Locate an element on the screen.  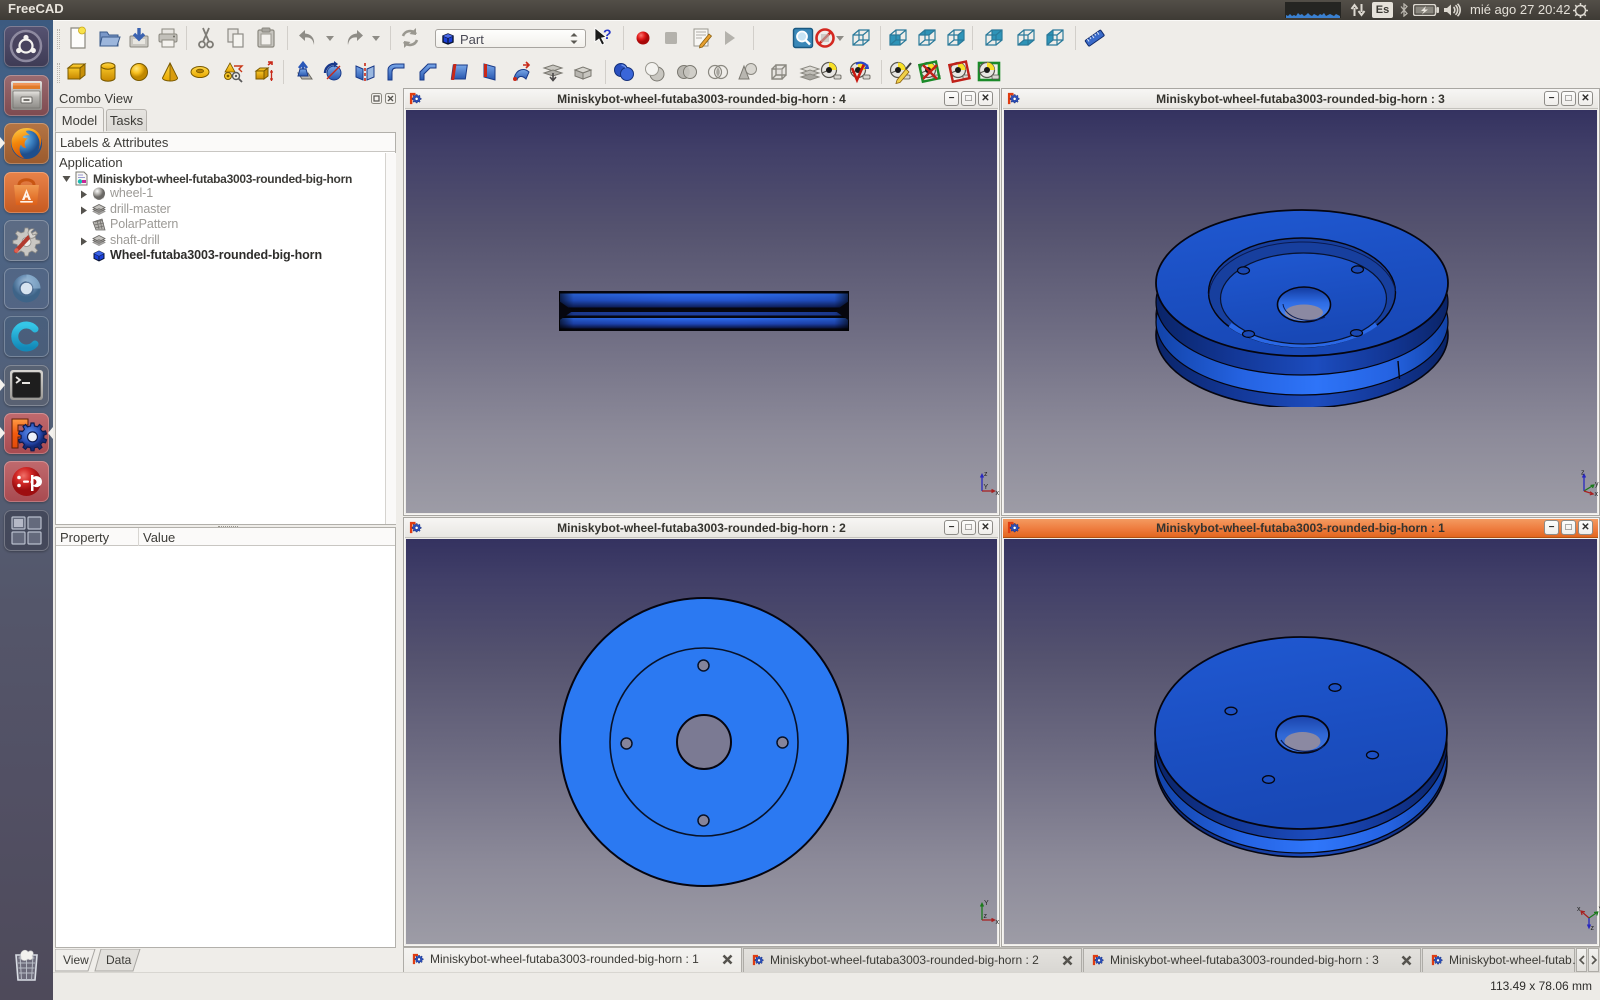
svg-text: y is located at coordinates (1597, 484).